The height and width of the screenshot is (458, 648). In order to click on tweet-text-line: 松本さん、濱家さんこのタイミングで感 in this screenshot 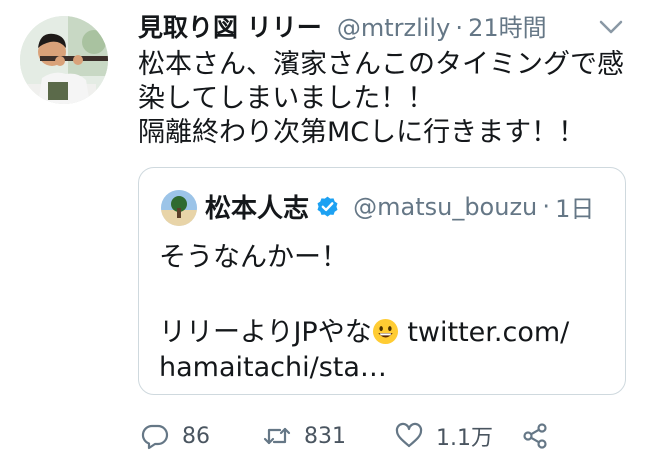, I will do `click(381, 64)`.